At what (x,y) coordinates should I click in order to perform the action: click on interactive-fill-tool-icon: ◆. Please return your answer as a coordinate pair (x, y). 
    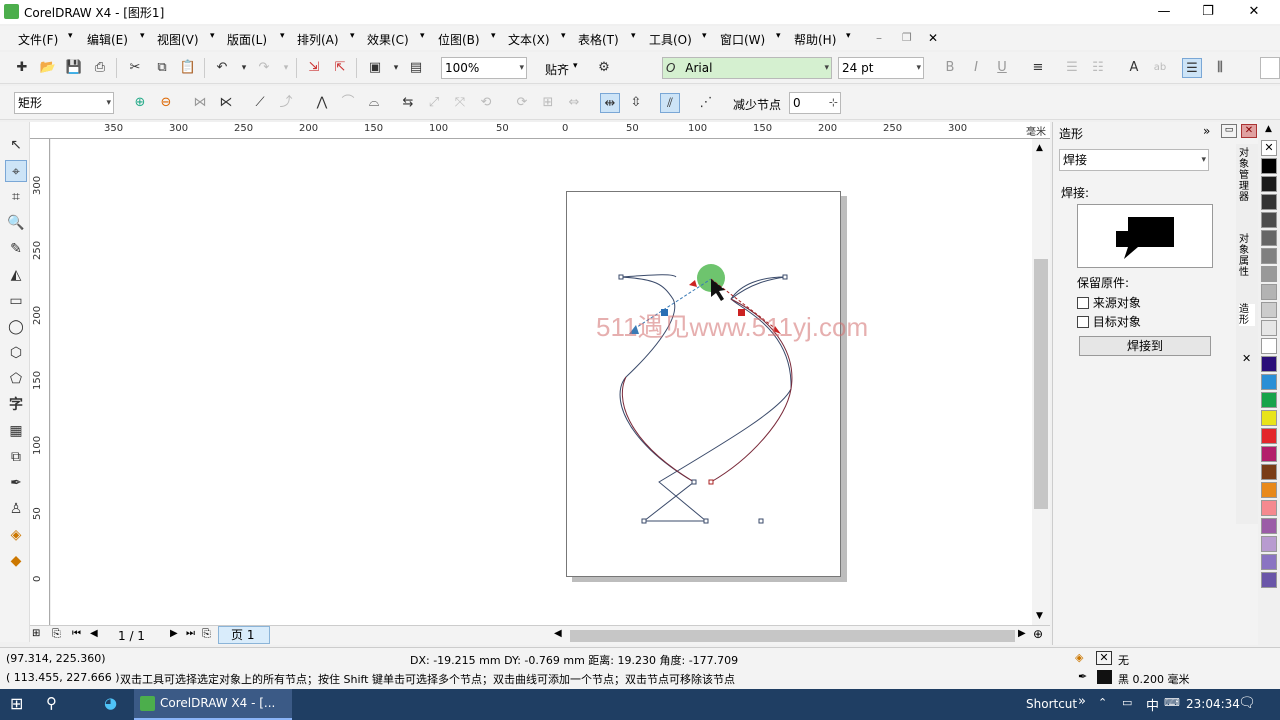
    Looking at the image, I should click on (16, 561).